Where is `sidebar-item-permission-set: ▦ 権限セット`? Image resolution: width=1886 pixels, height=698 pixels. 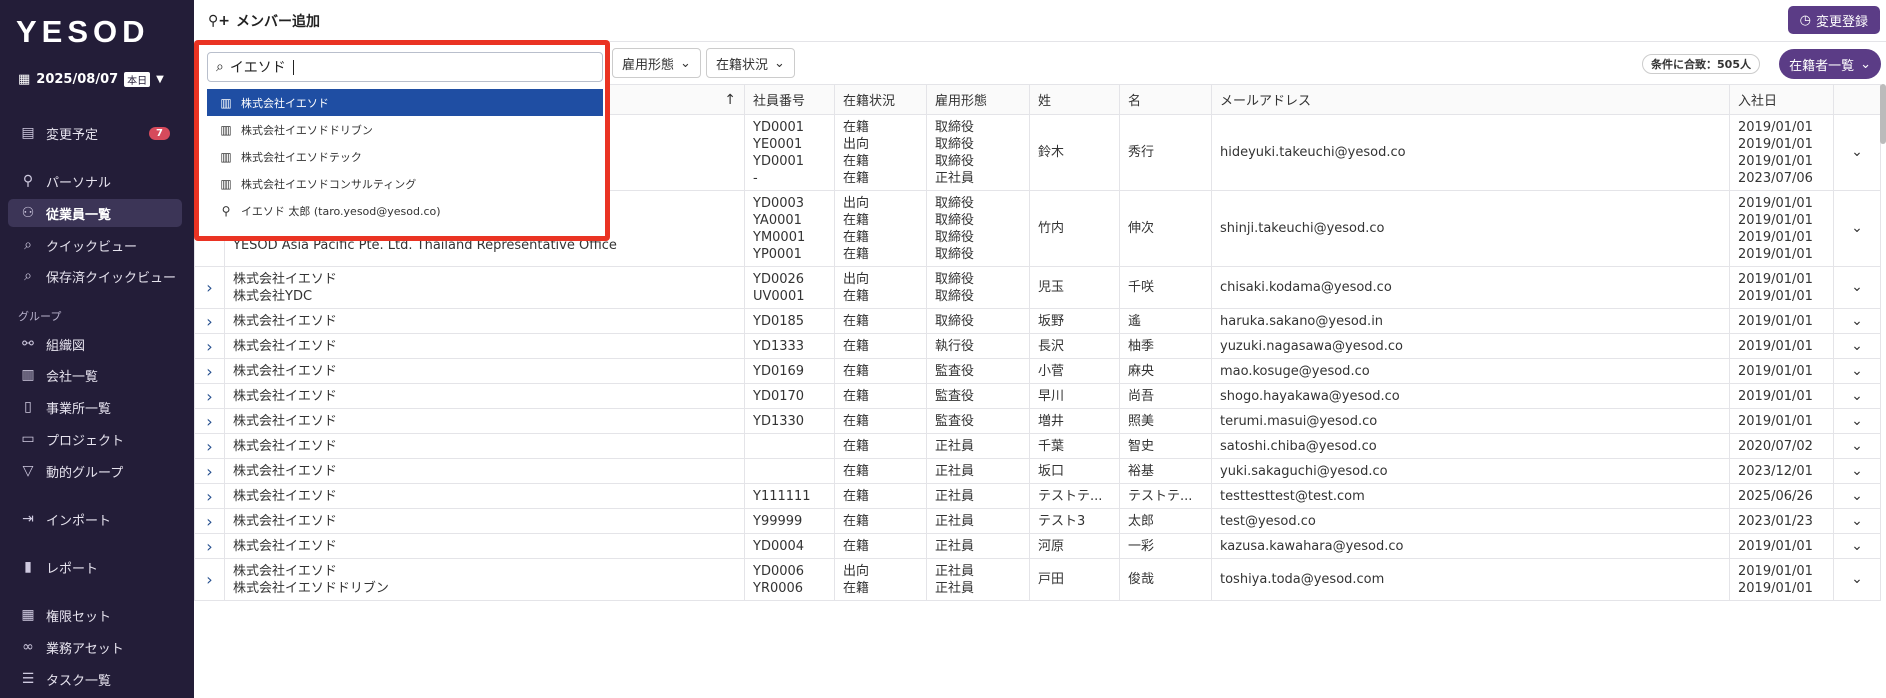 sidebar-item-permission-set: ▦ 権限セット is located at coordinates (95, 615).